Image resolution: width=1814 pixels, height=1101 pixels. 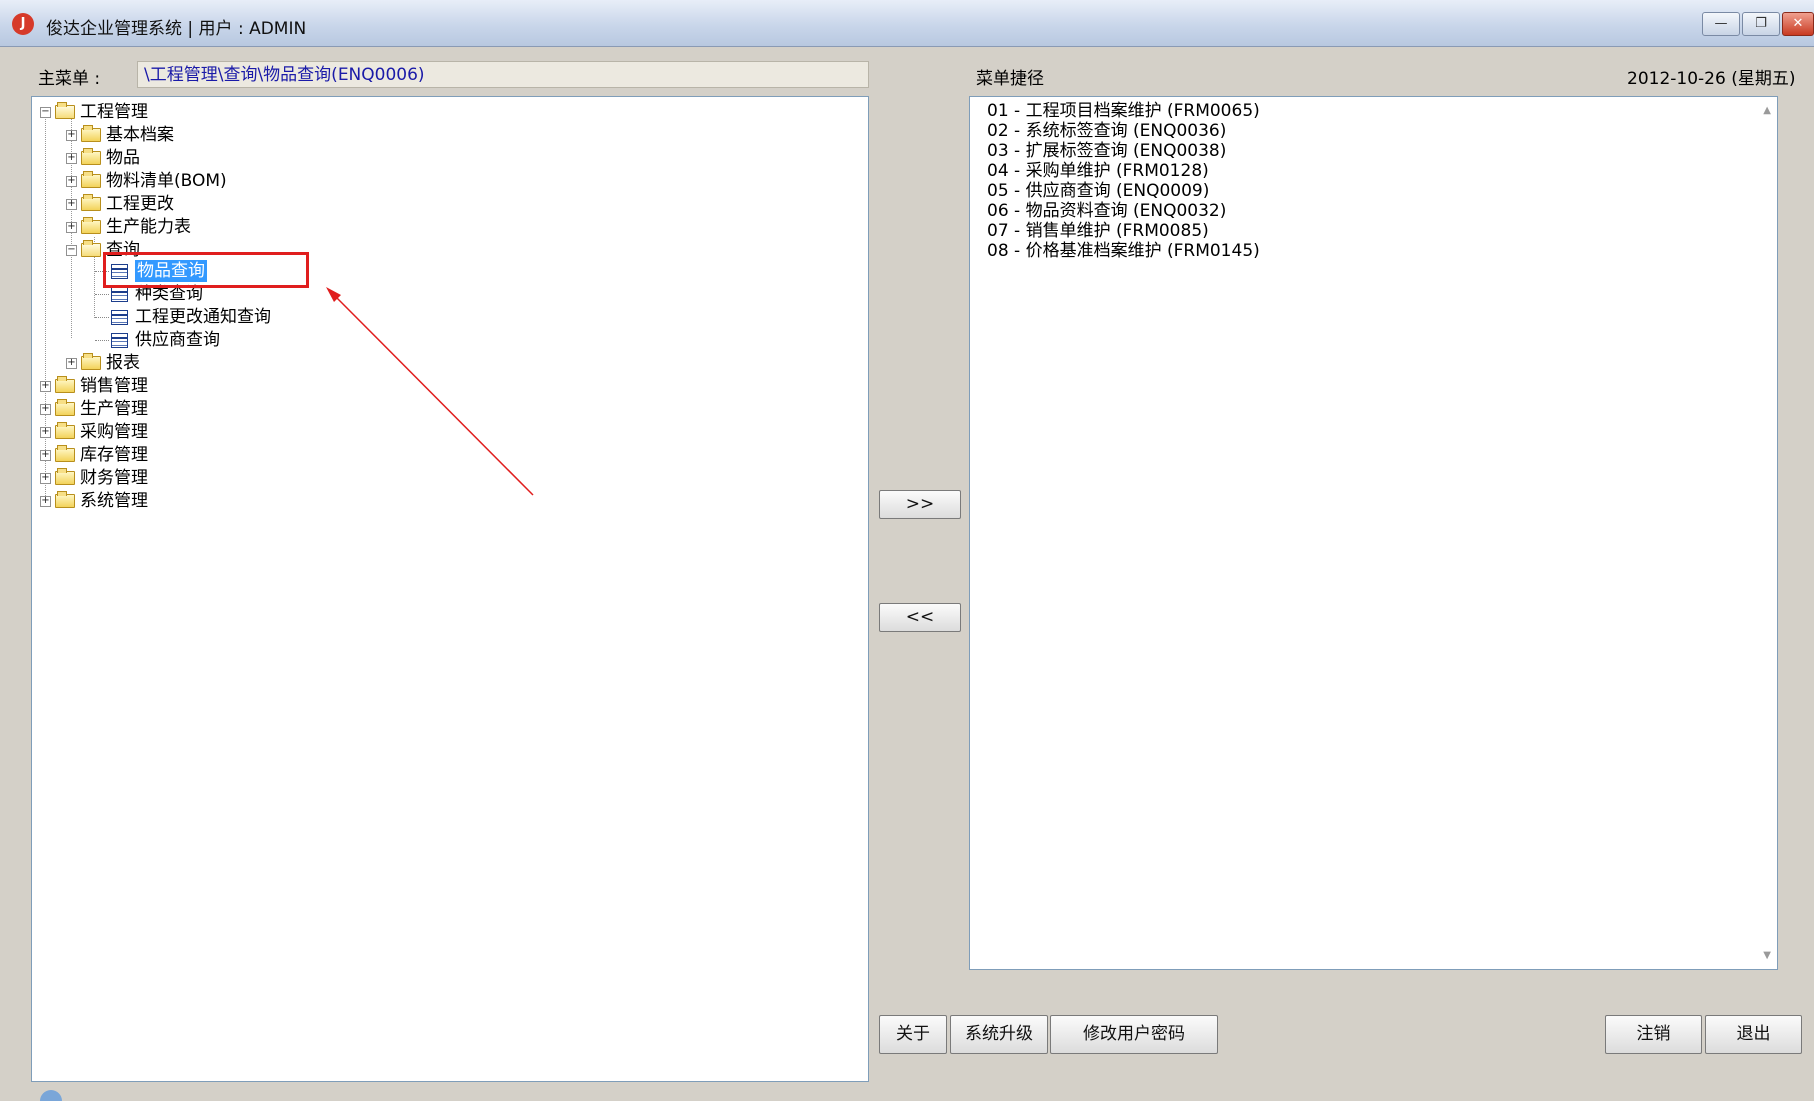 What do you see at coordinates (1767, 955) in the screenshot?
I see `scroll-down-icon: ▼` at bounding box center [1767, 955].